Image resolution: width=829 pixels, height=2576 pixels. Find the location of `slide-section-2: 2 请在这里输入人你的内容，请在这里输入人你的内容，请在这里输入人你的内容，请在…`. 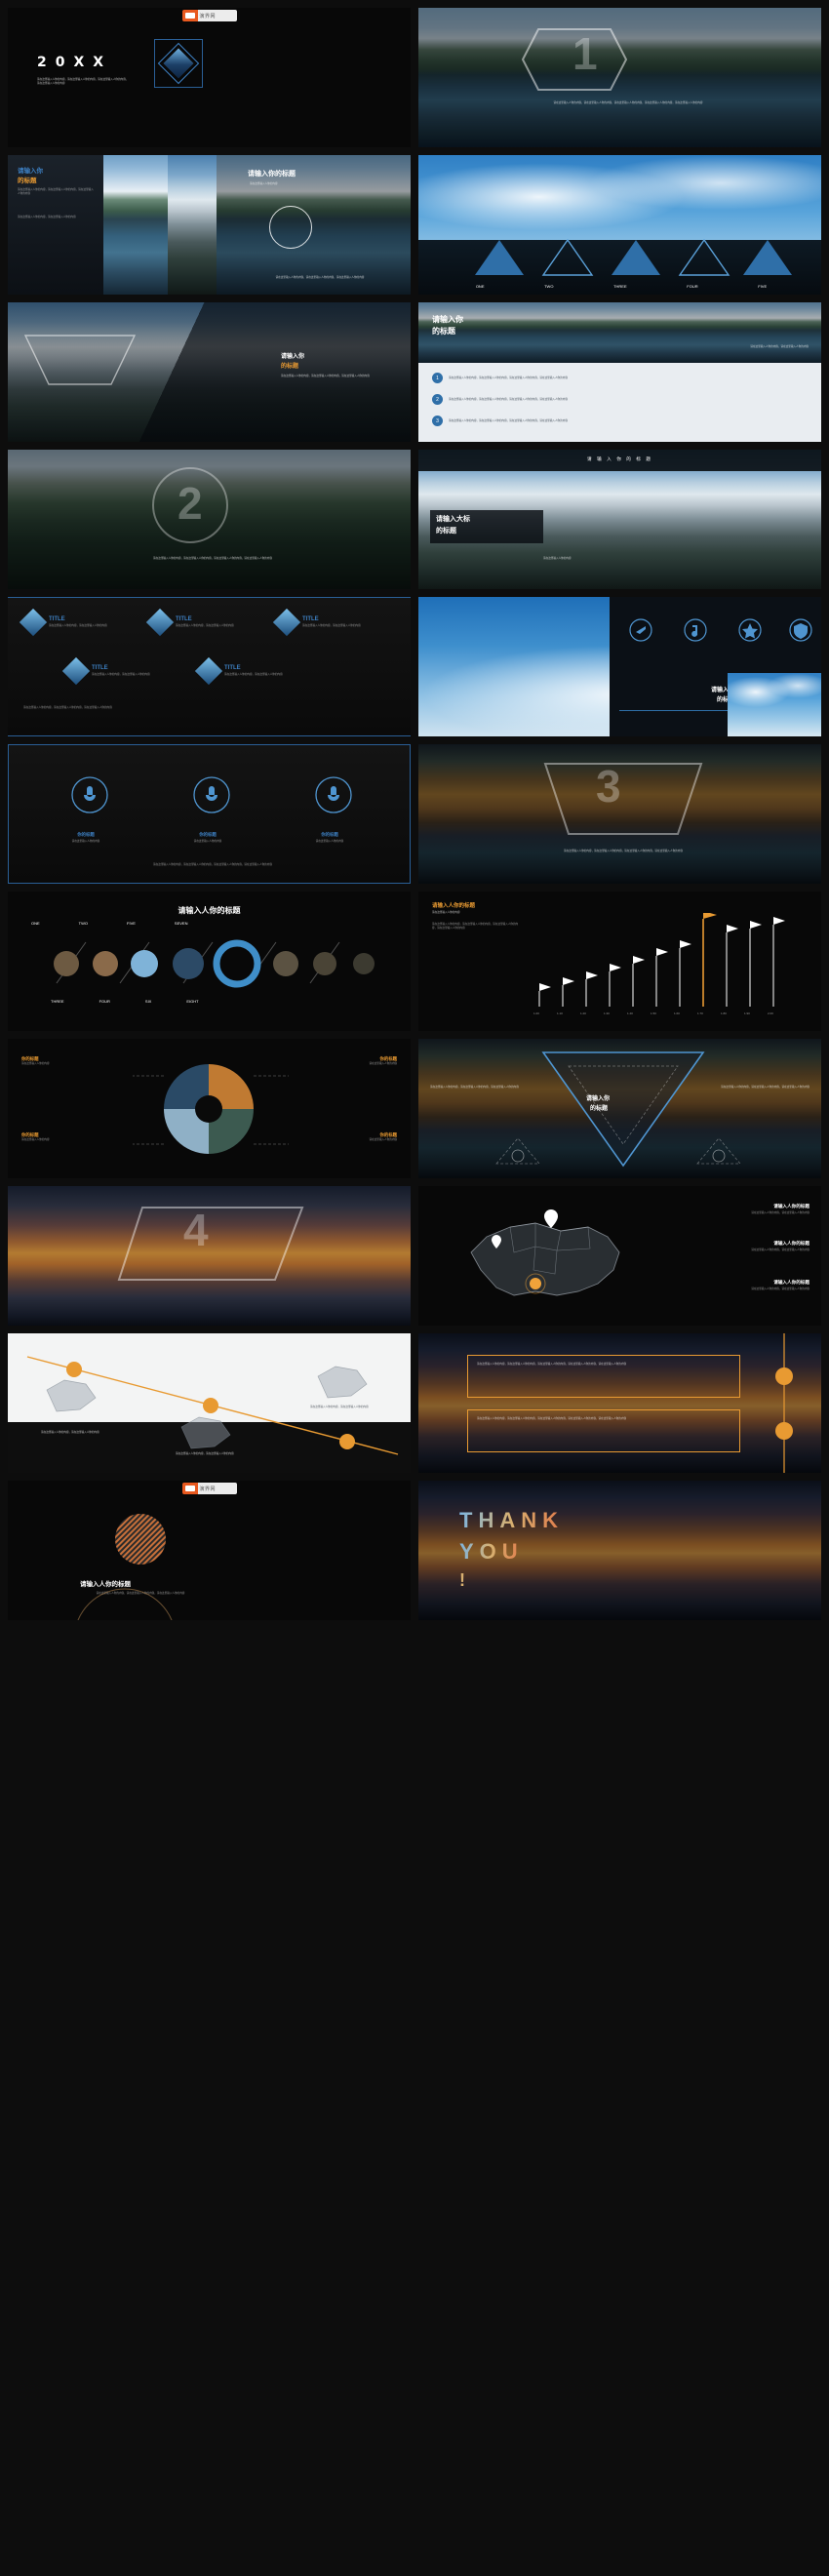

slide-section-2: 2 请在这里输入人你的内容，请在这里输入人你的内容，请在这里输入人你的内容，请在… is located at coordinates (210, 519).